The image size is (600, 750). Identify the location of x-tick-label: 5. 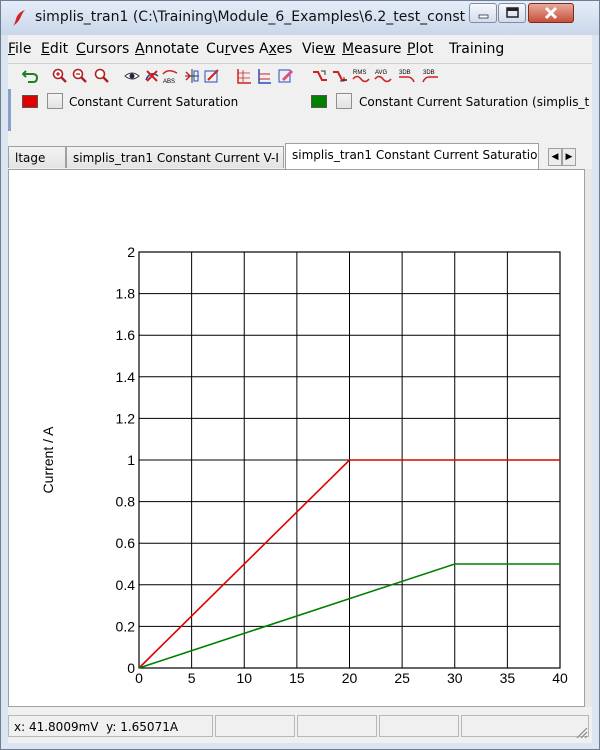
(192, 678).